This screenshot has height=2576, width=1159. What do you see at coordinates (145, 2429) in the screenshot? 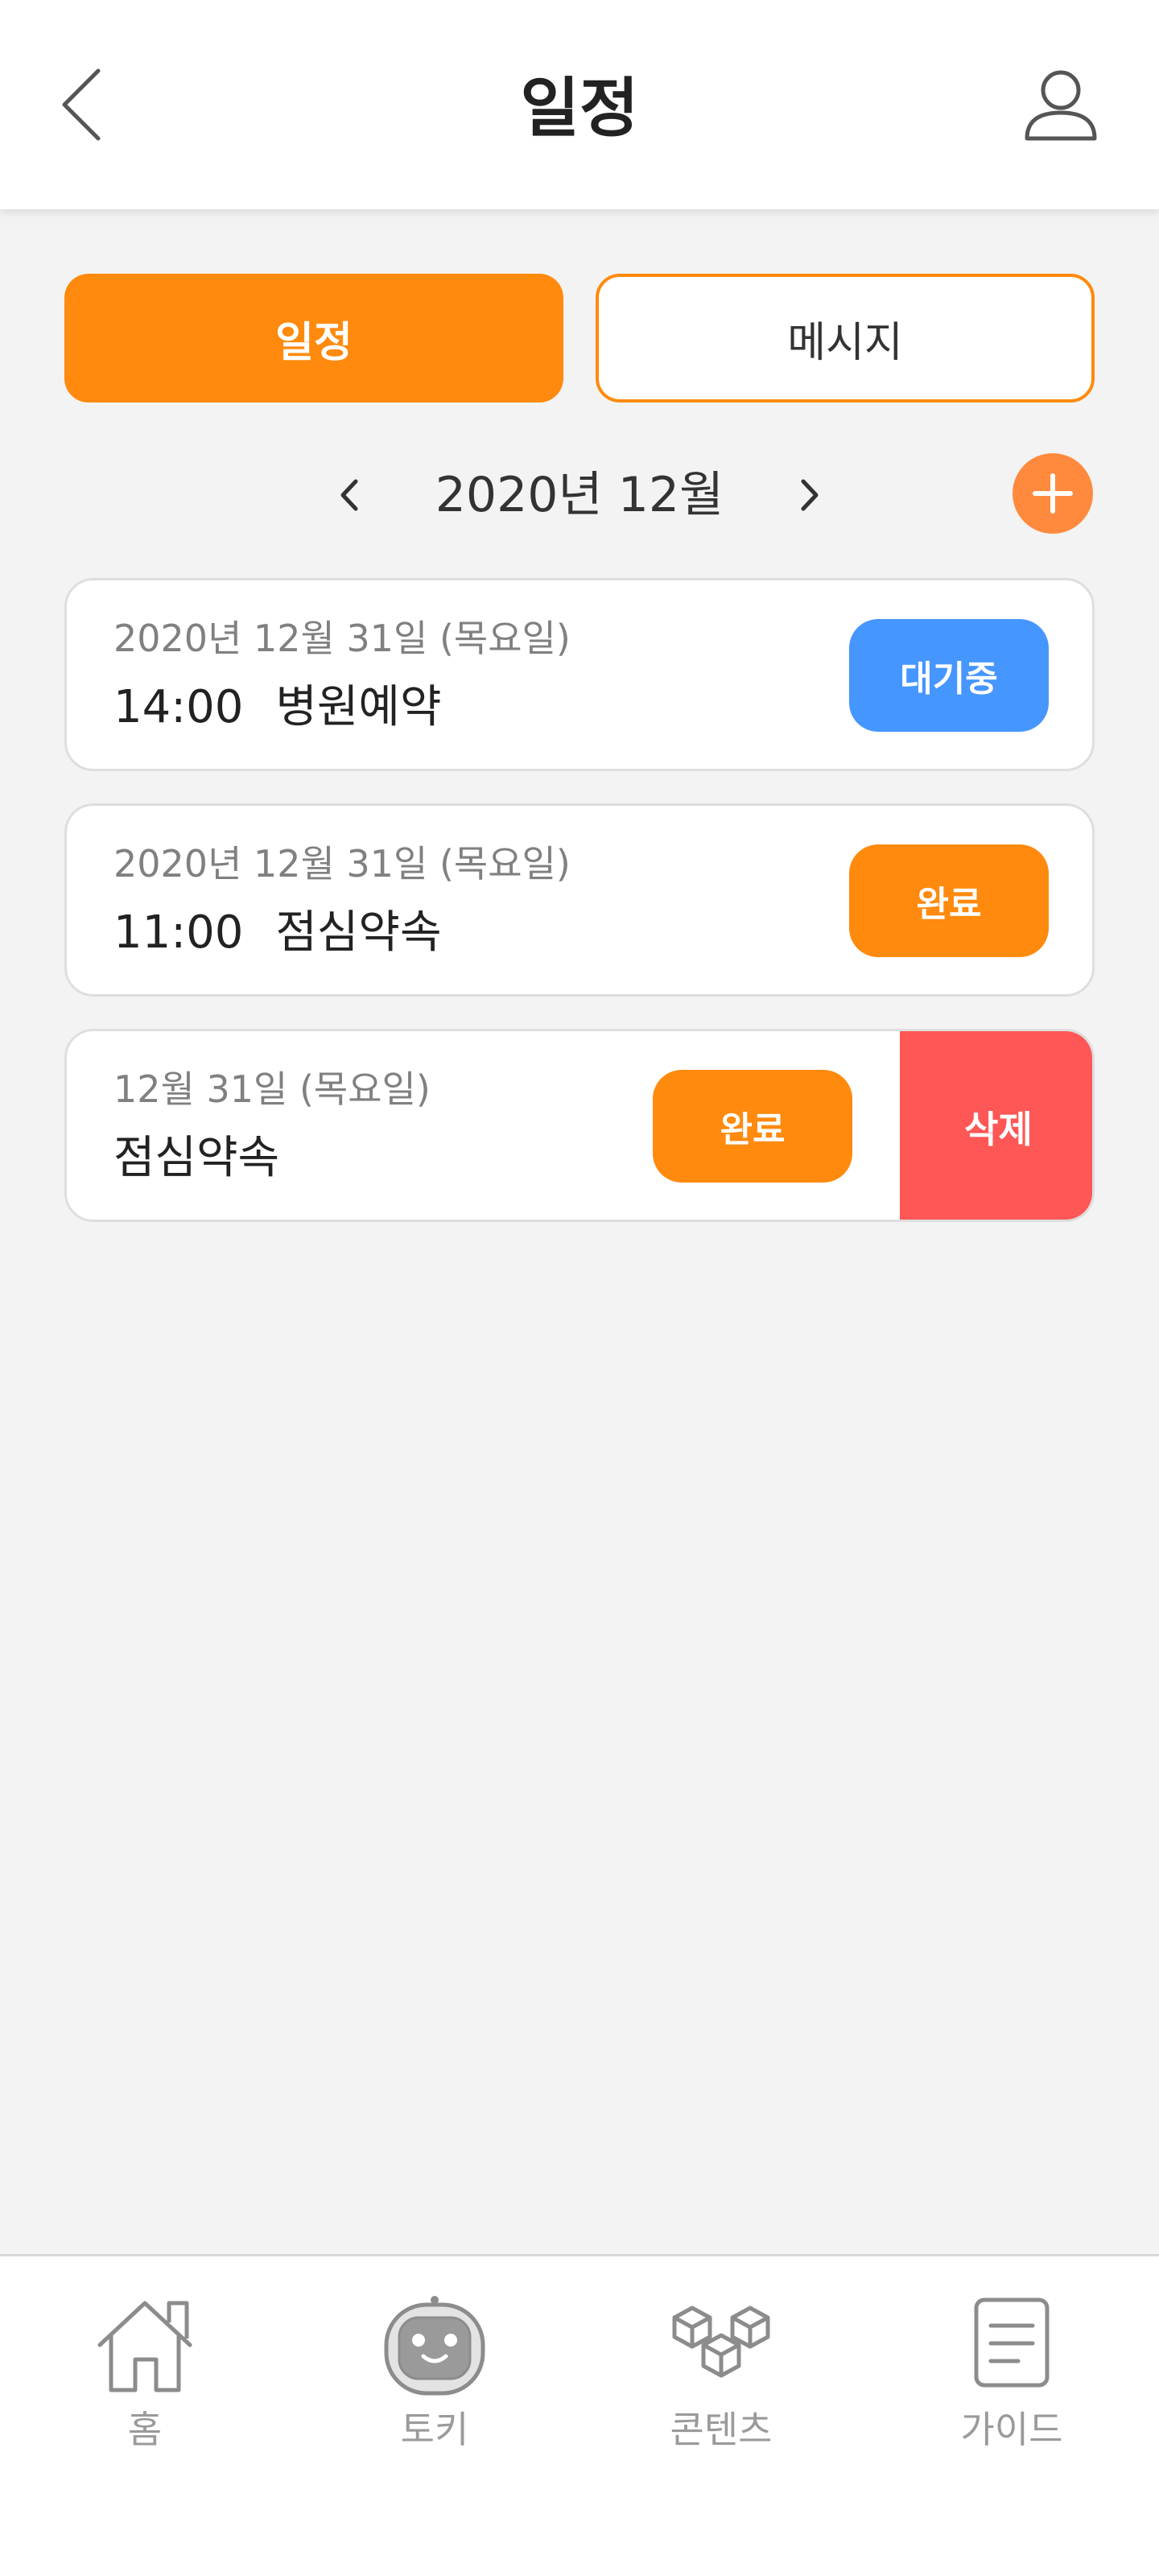
I see `nav-label: 홈` at bounding box center [145, 2429].